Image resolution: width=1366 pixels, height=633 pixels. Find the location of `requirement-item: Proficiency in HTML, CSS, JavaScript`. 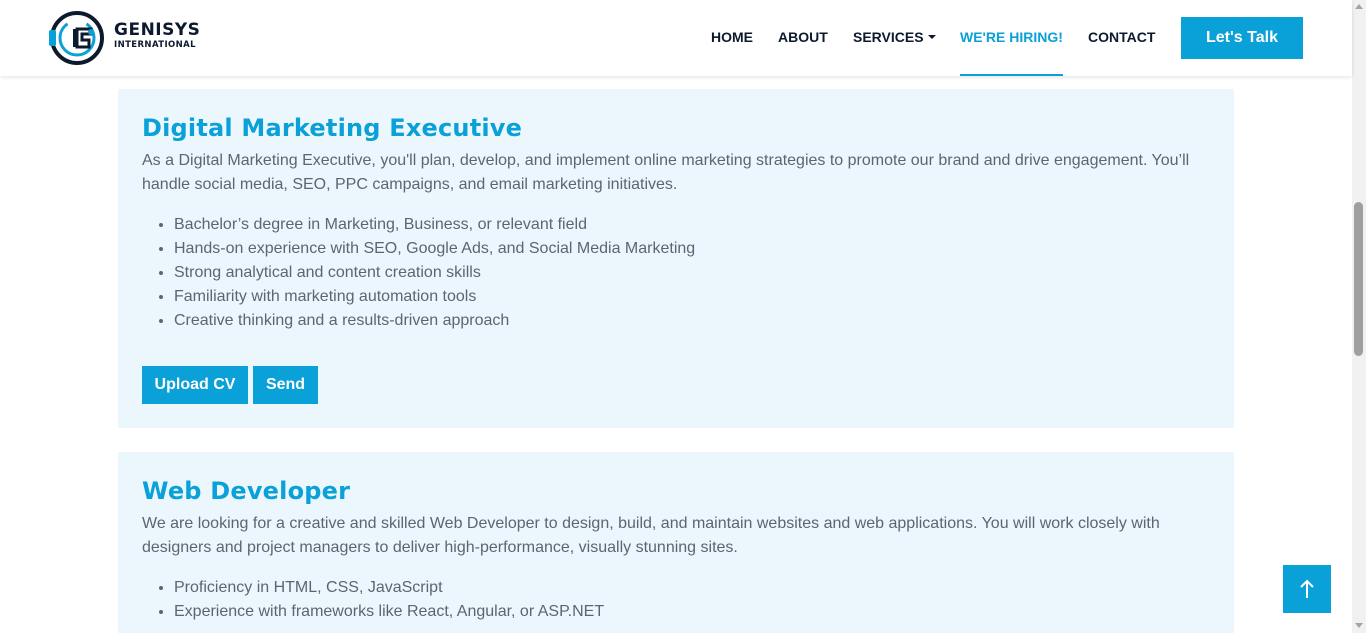

requirement-item: Proficiency in HTML, CSS, JavaScript is located at coordinates (389, 588).